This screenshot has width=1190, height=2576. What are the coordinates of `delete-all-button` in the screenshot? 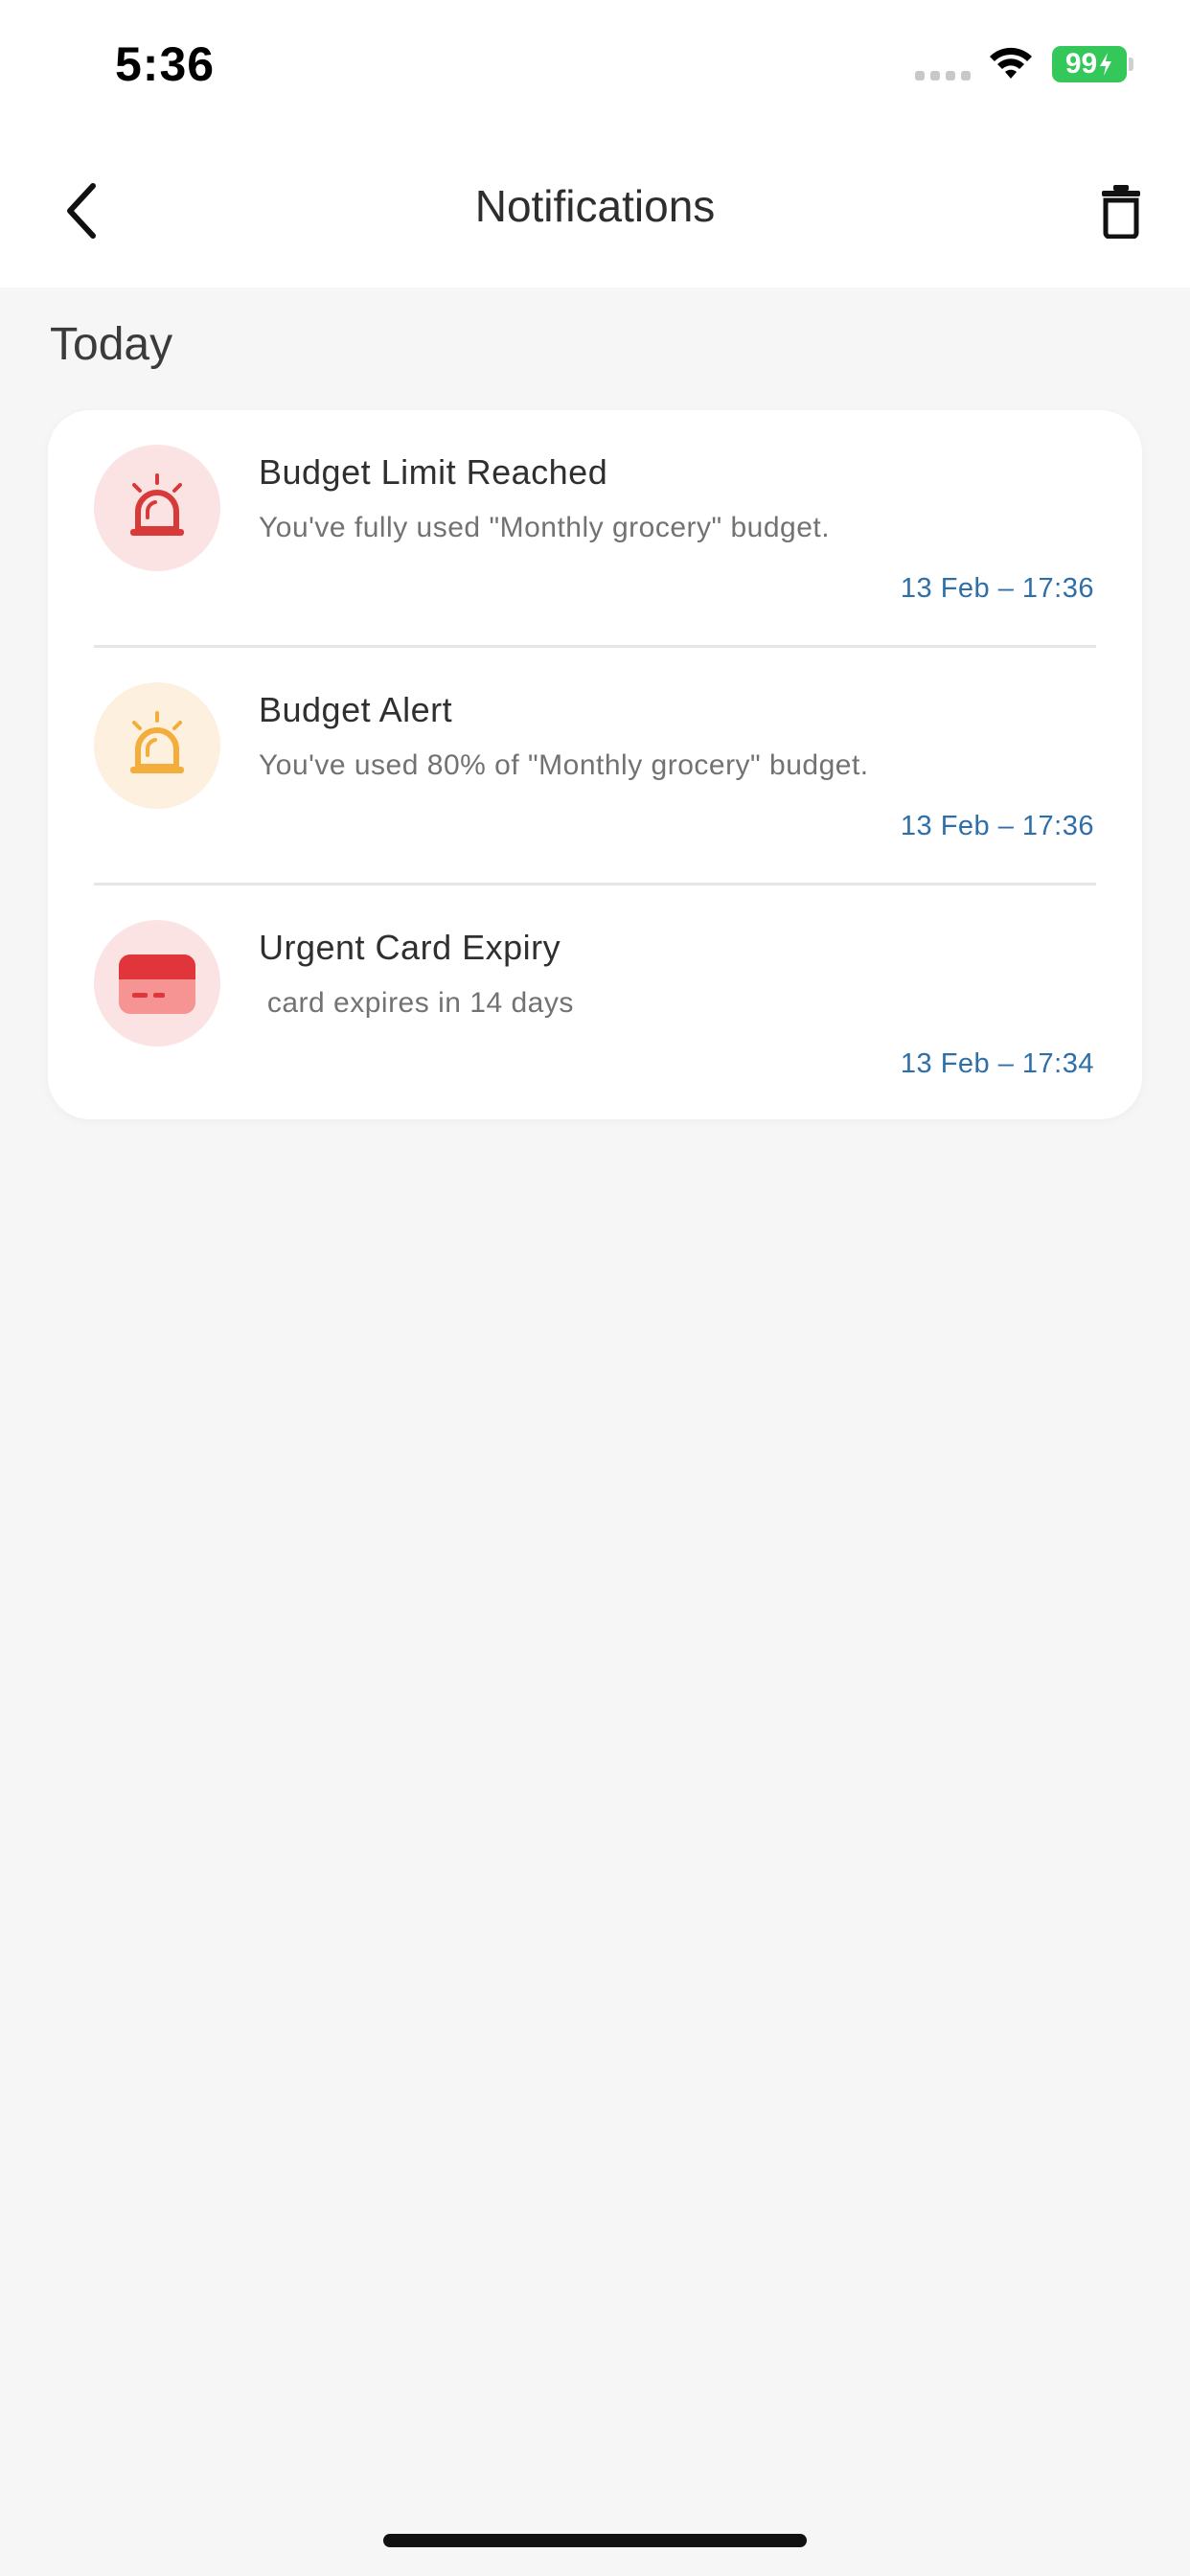 It's located at (1121, 210).